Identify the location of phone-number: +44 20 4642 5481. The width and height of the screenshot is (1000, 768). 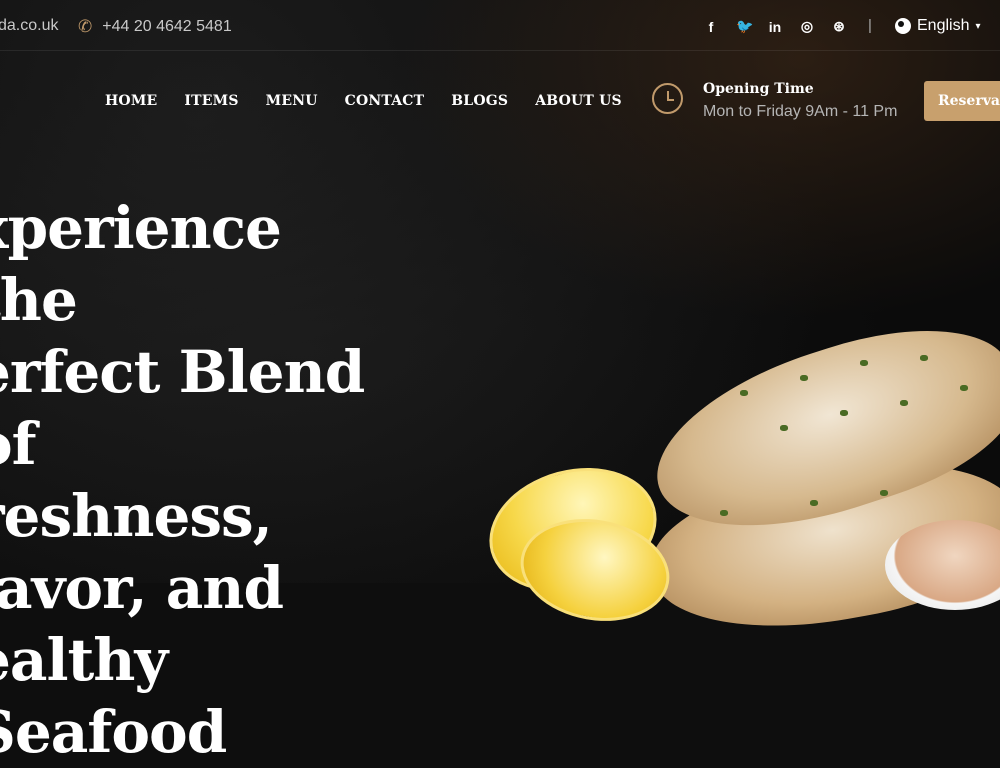
(167, 26).